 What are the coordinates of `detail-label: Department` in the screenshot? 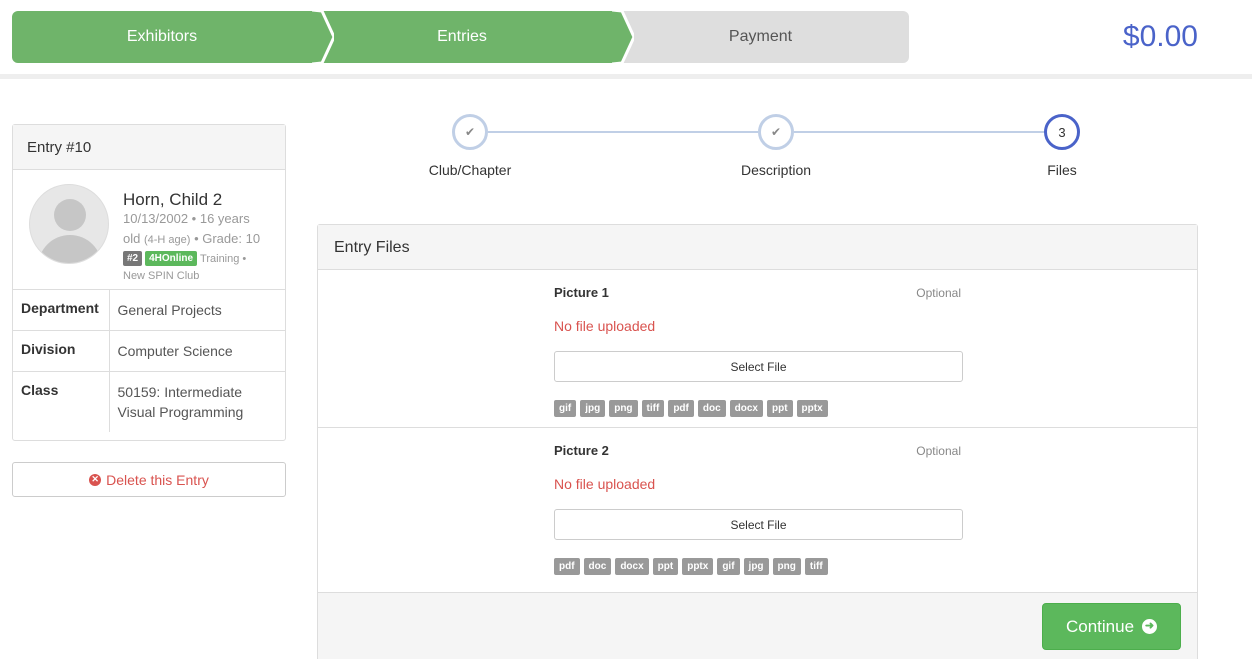 It's located at (61, 310).